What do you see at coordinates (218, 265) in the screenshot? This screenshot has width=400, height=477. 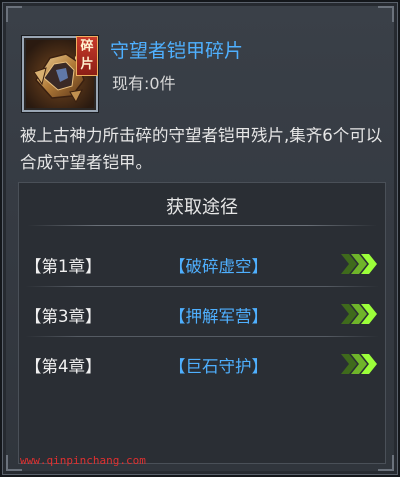 I see `stage-name: 【破碎虚空】` at bounding box center [218, 265].